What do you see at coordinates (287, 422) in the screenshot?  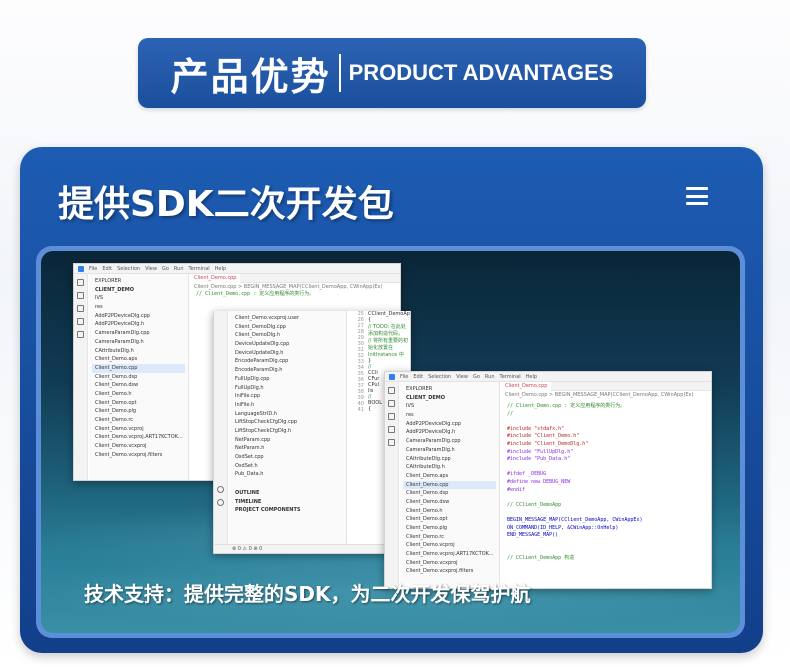 I see `file-item: LiftStopCheckCfgDlg.cpp` at bounding box center [287, 422].